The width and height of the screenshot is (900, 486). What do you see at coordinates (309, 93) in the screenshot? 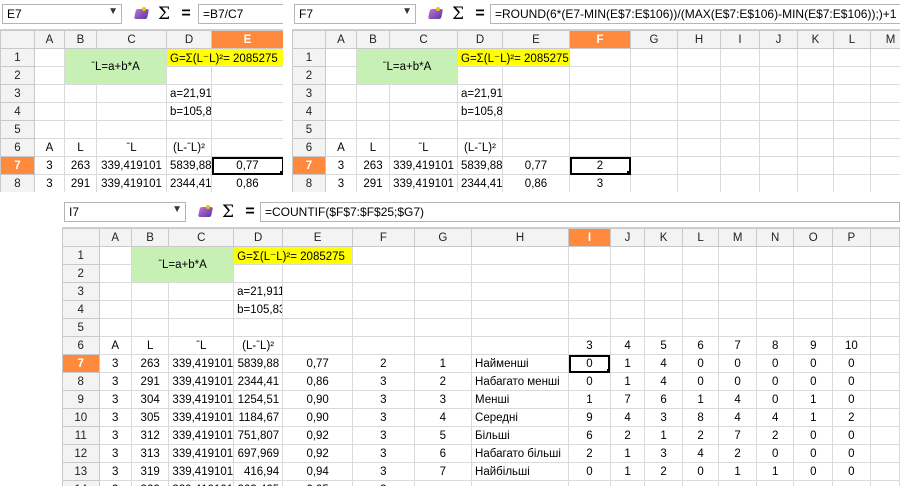
I see `row-header: 3` at bounding box center [309, 93].